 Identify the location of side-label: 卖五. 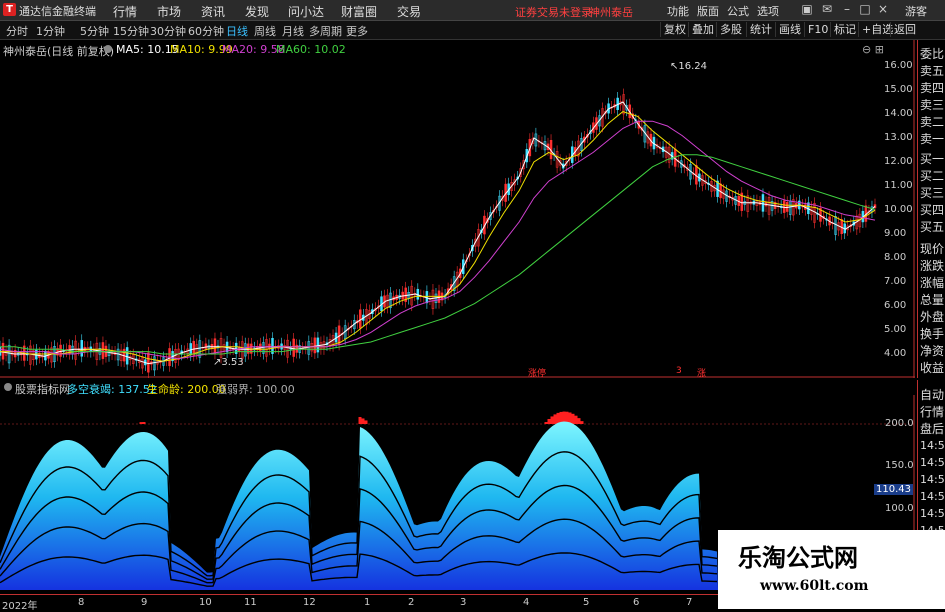
(932, 70).